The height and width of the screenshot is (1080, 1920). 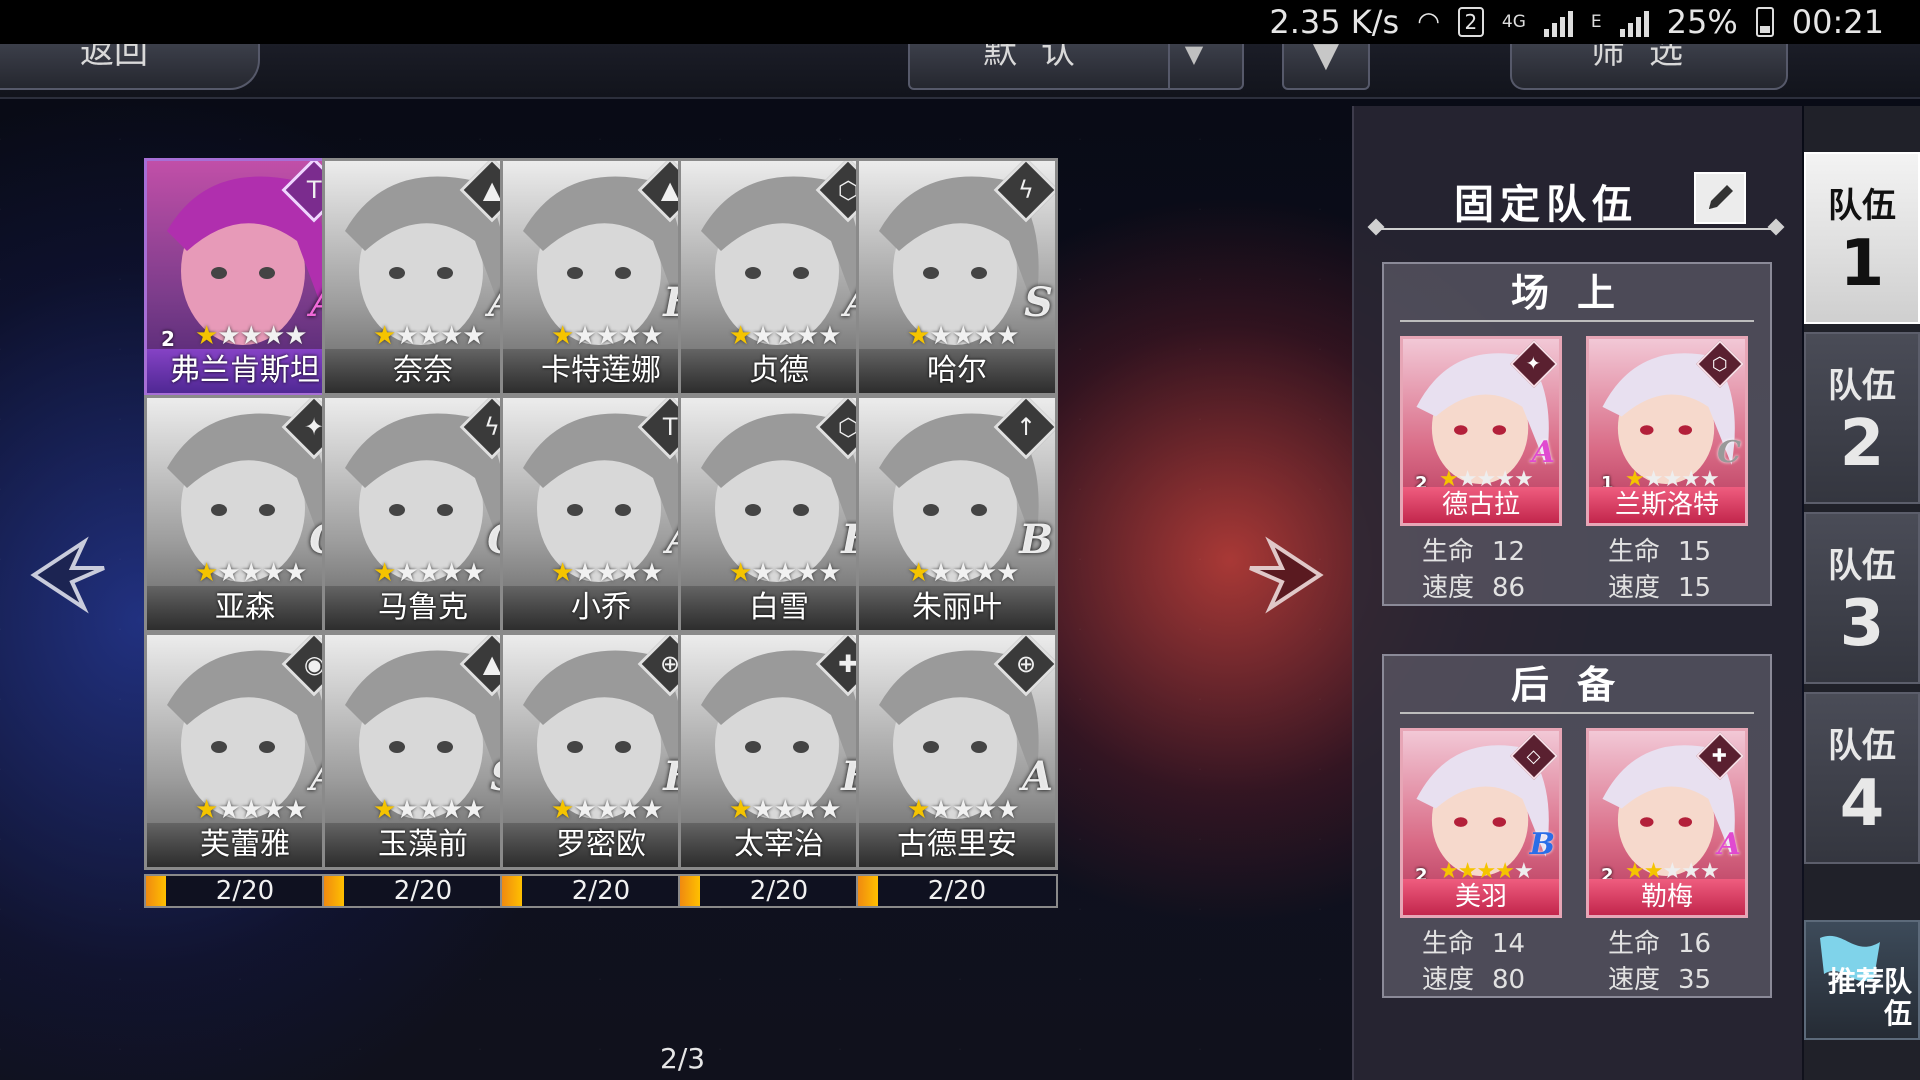 I want to click on character-card: TA★★★★★小乔, so click(x=601, y=514).